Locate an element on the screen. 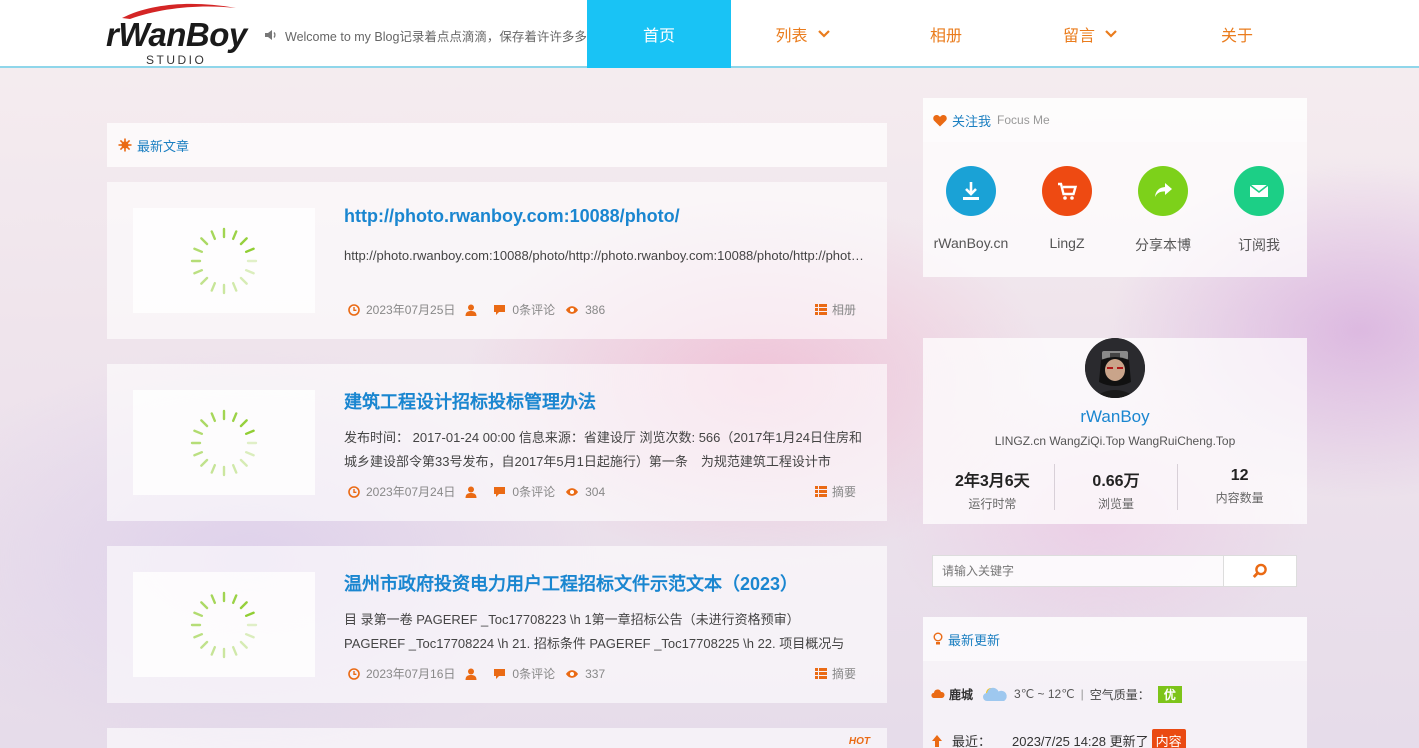  post-category: 相册 is located at coordinates (835, 309).